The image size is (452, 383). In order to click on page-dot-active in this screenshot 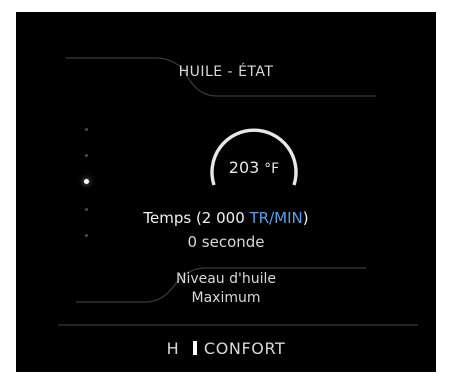, I will do `click(86, 181)`.